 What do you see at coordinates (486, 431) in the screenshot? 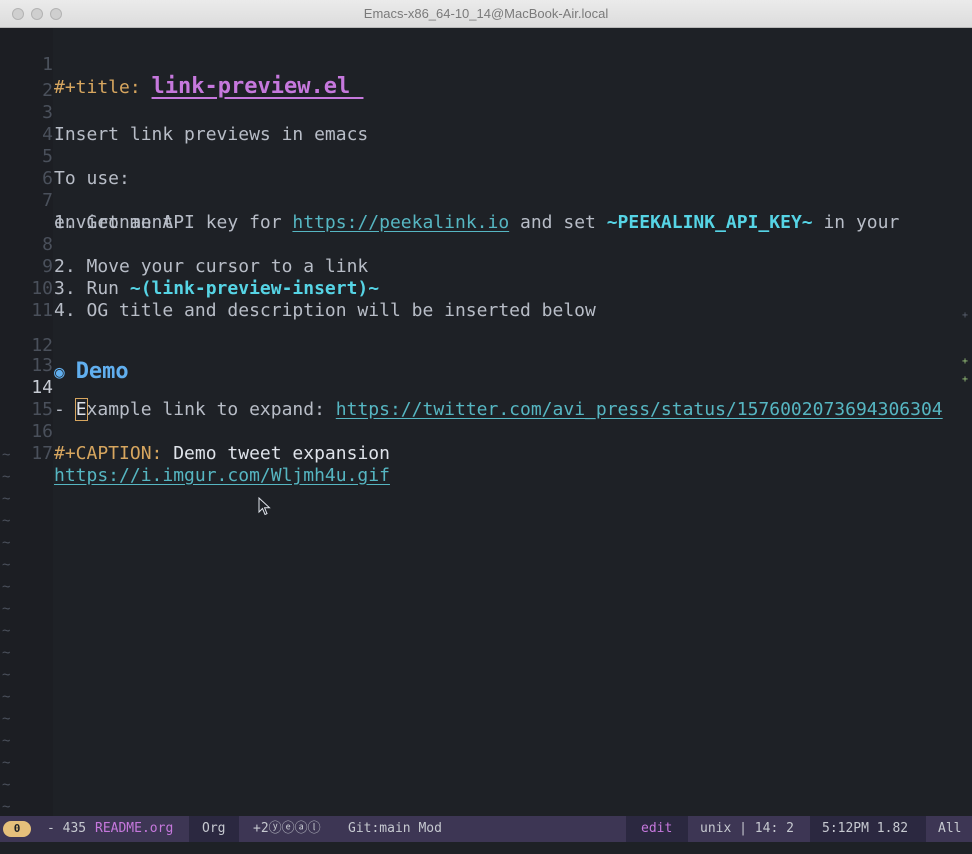
I see `buffer-line: 16 #+CAPTION: Demo tweet expansion` at bounding box center [486, 431].